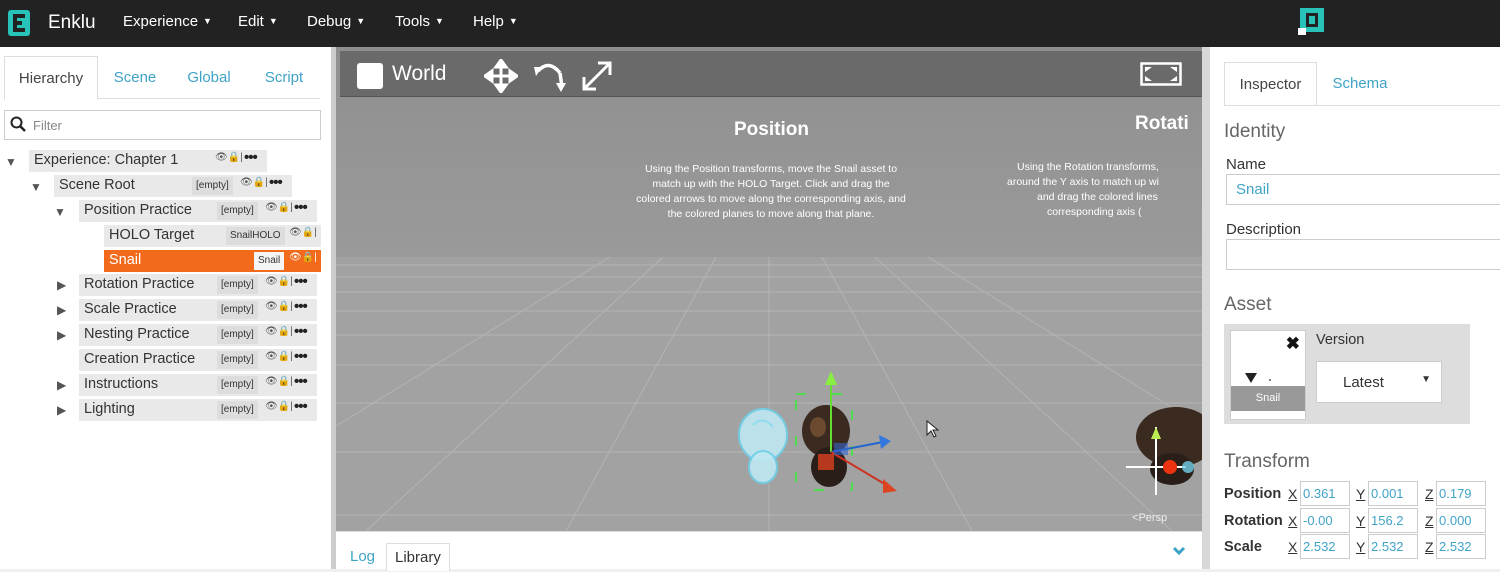  Describe the element at coordinates (336, 21) in the screenshot. I see `menu-debug: Debug ▼` at that location.